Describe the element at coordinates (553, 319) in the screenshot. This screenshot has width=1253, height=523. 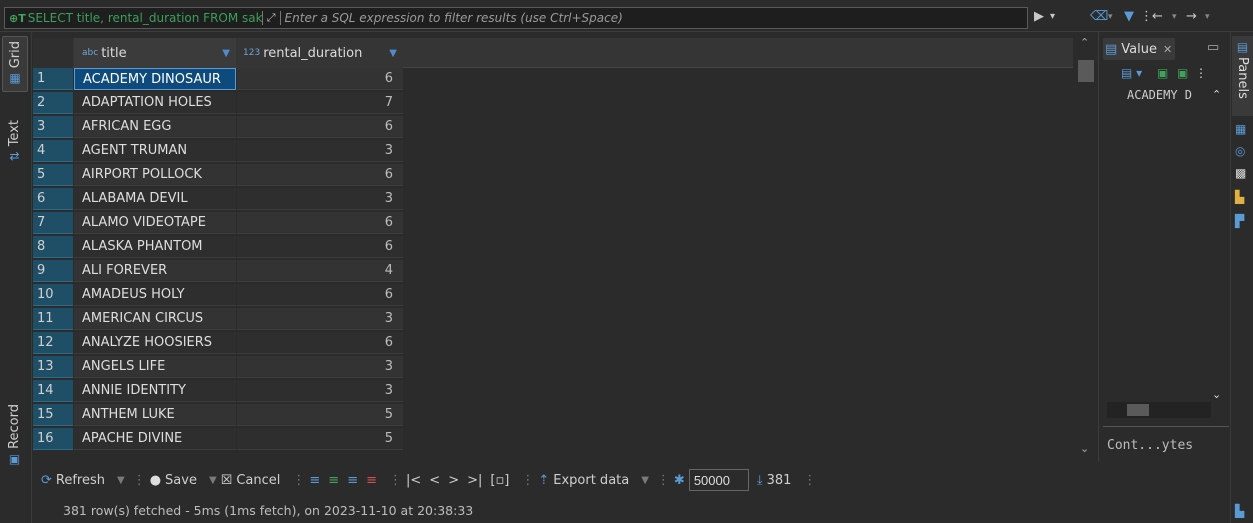
I see `table-row: 11 AMERICAN CIRCUS 3` at that location.